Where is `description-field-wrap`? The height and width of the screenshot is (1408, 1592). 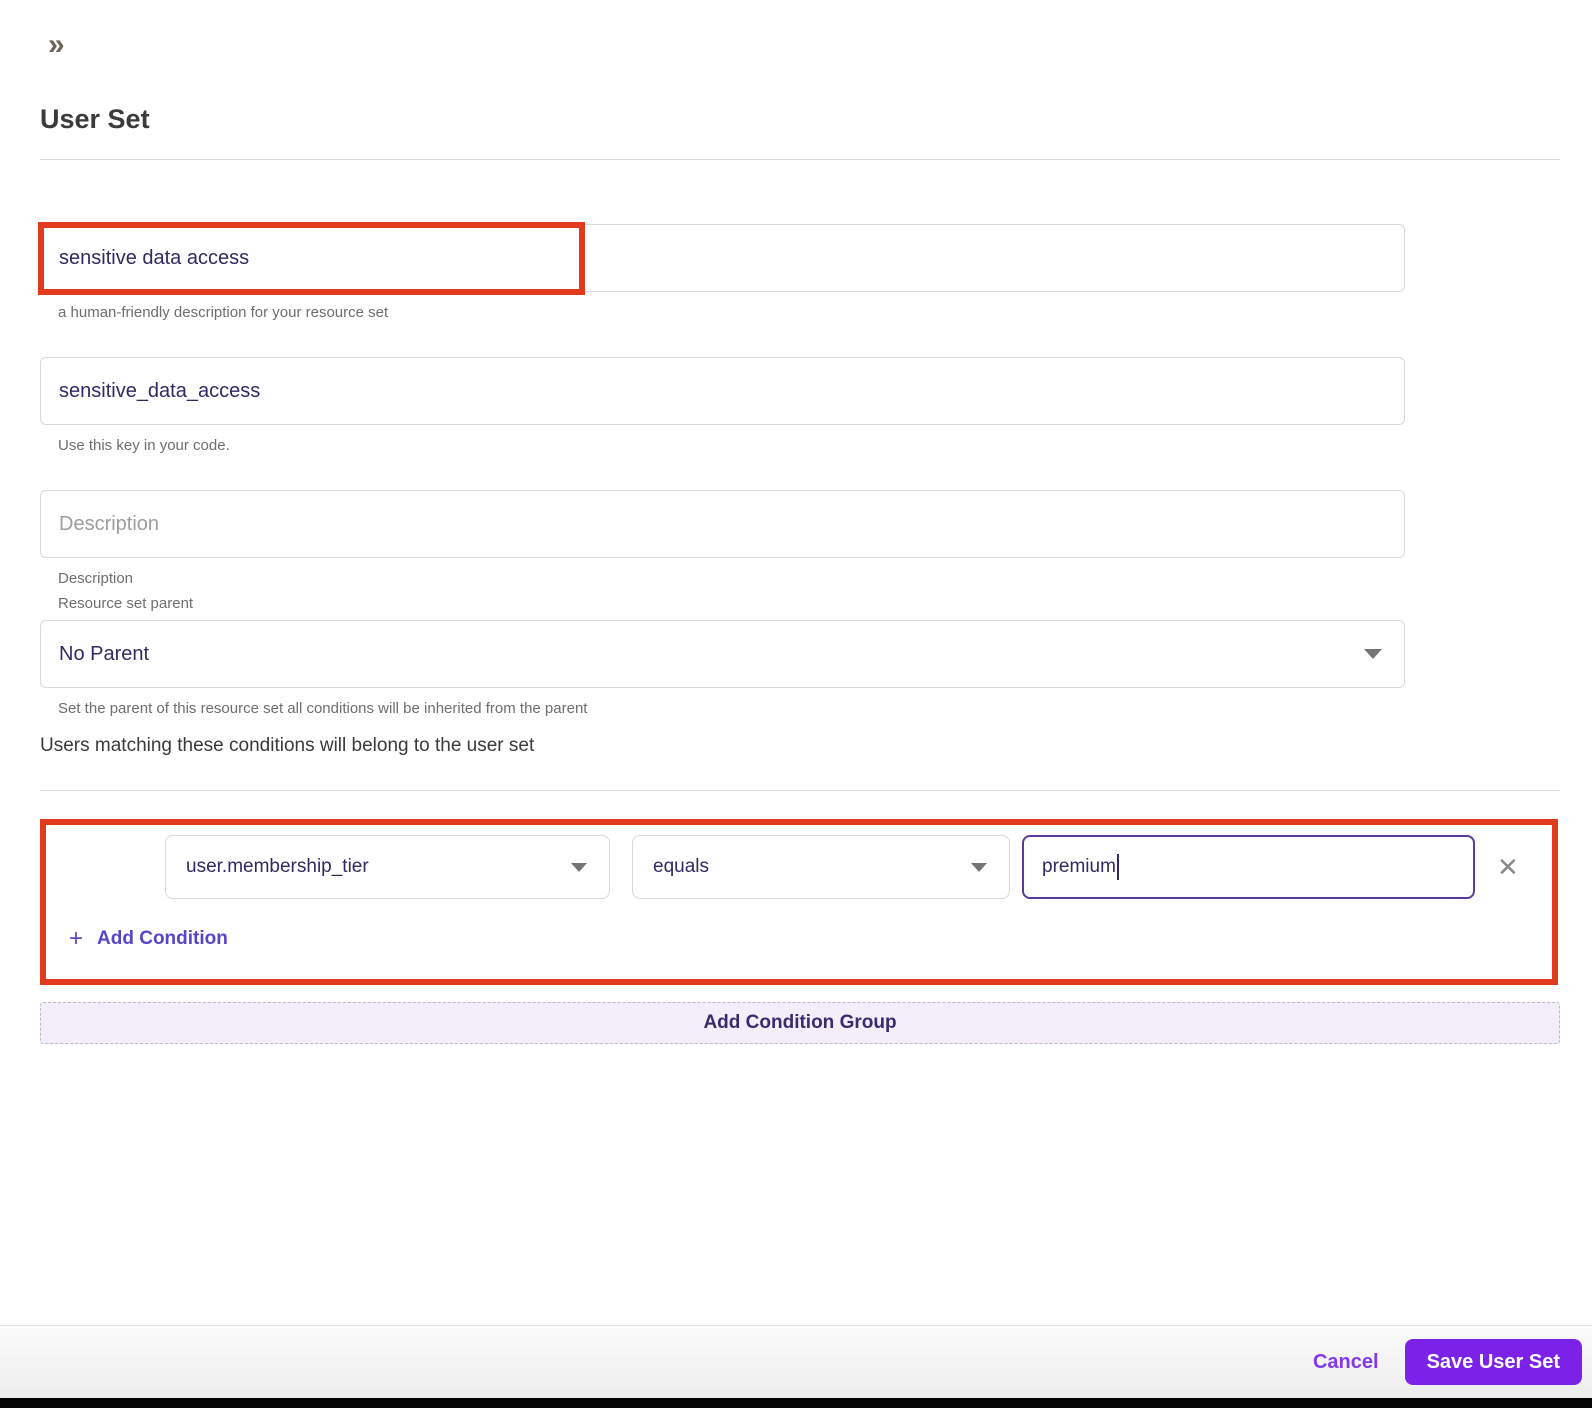 description-field-wrap is located at coordinates (722, 524).